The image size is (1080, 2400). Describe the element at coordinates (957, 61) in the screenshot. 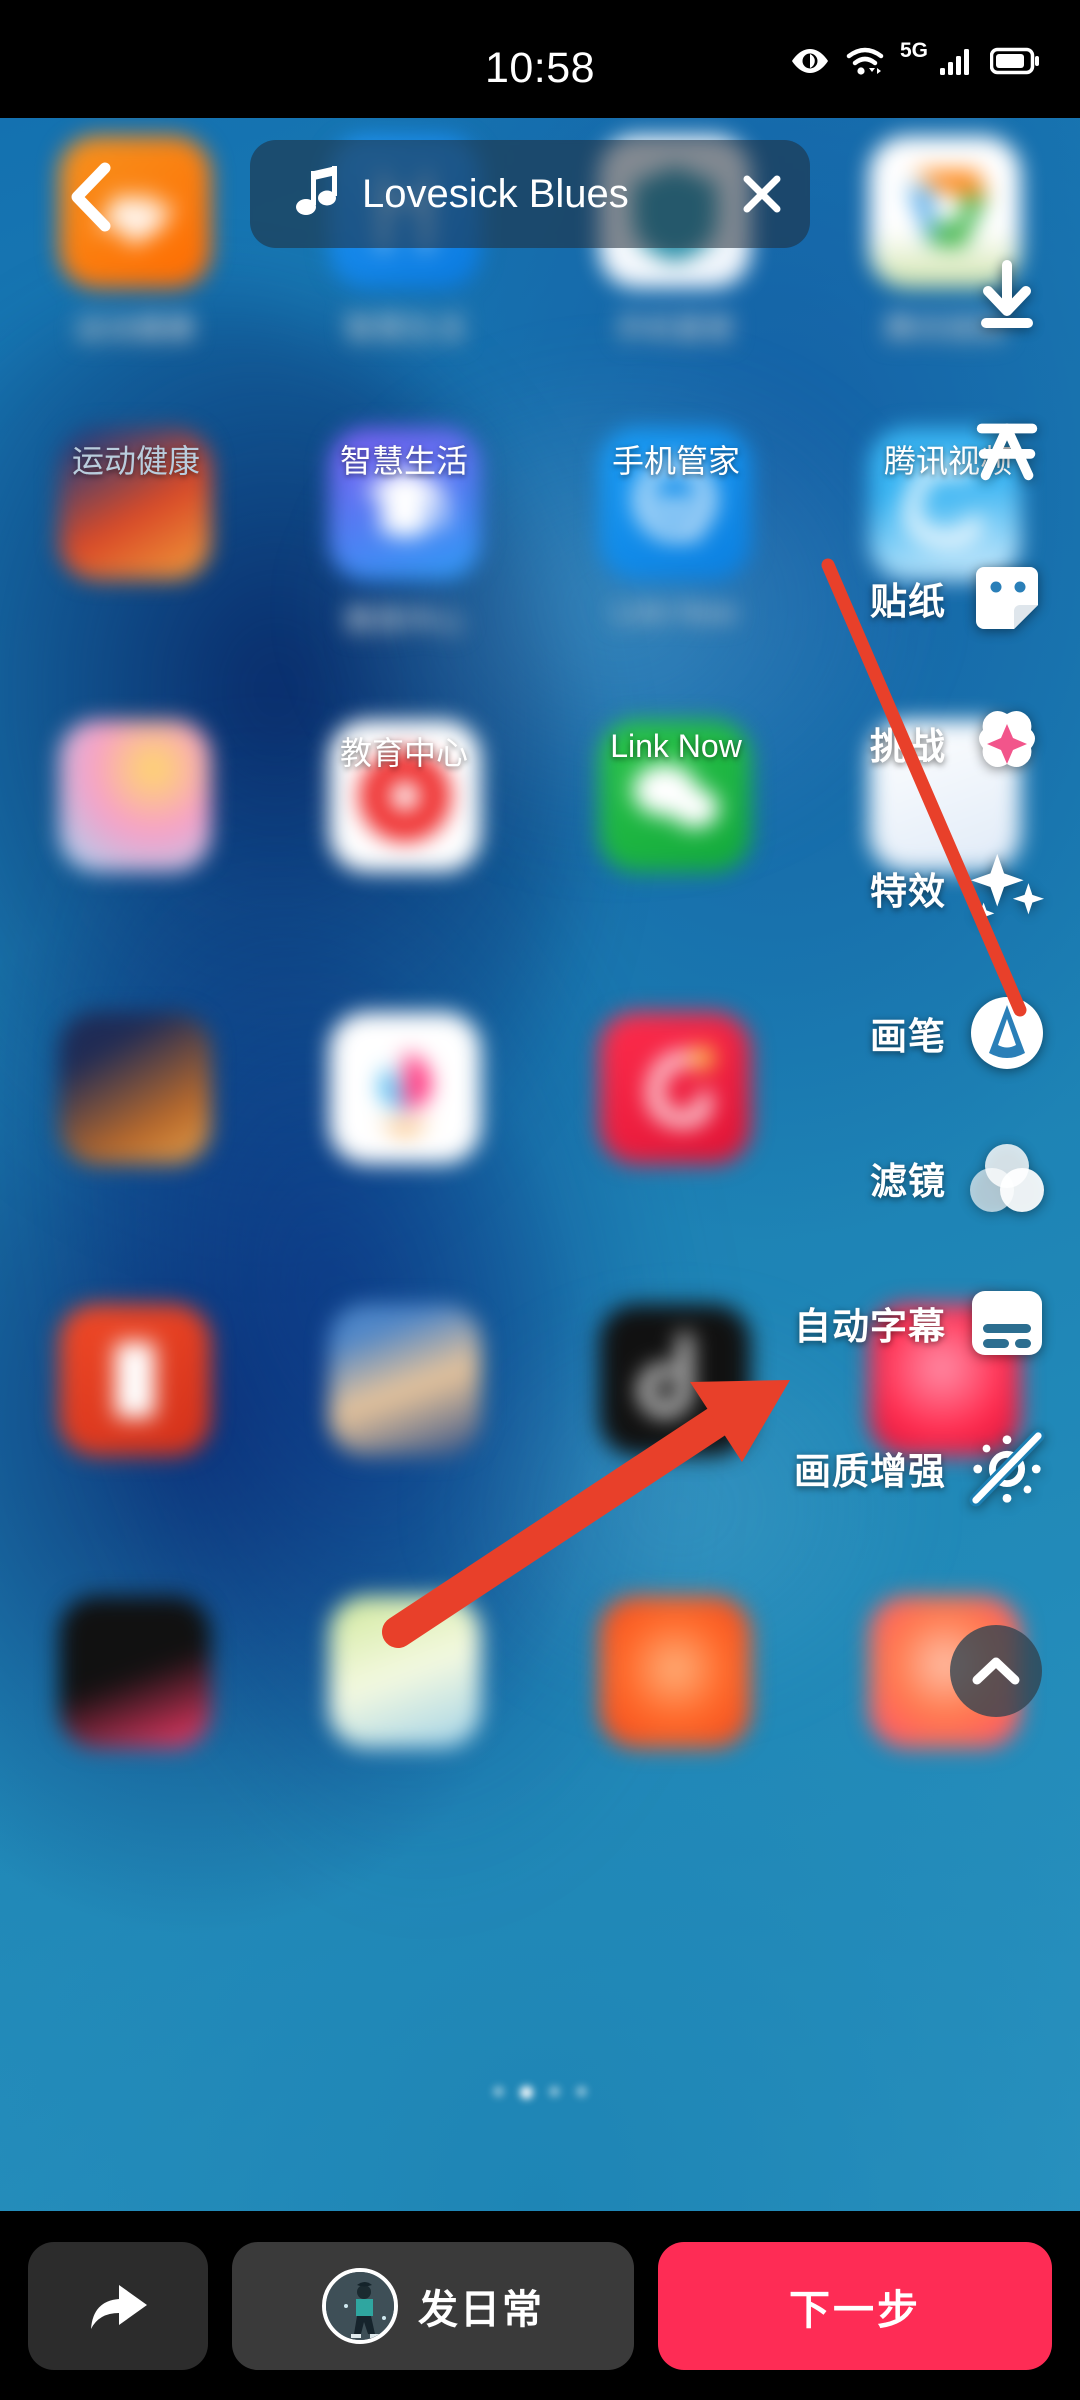

I see `signal-bars-icon` at that location.